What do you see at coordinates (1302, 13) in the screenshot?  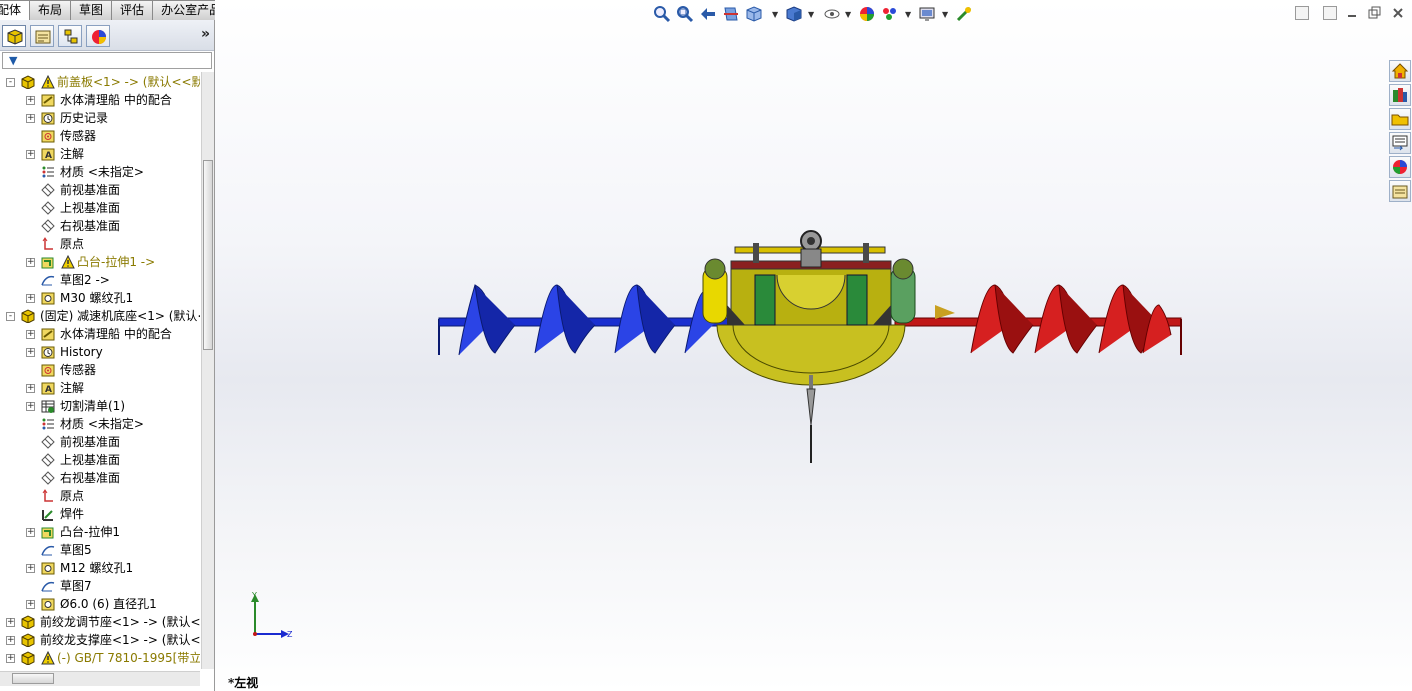 I see `tile-horizontal-button` at bounding box center [1302, 13].